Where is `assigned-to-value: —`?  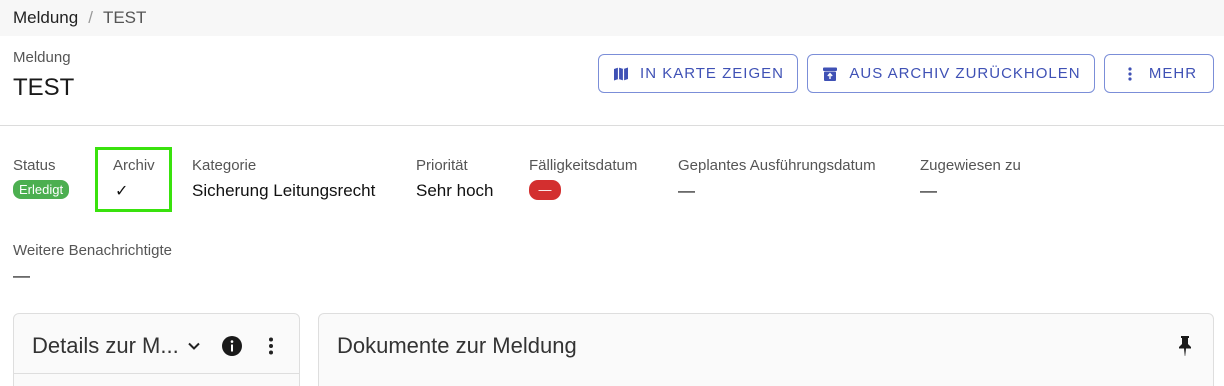
assigned-to-value: — is located at coordinates (928, 190).